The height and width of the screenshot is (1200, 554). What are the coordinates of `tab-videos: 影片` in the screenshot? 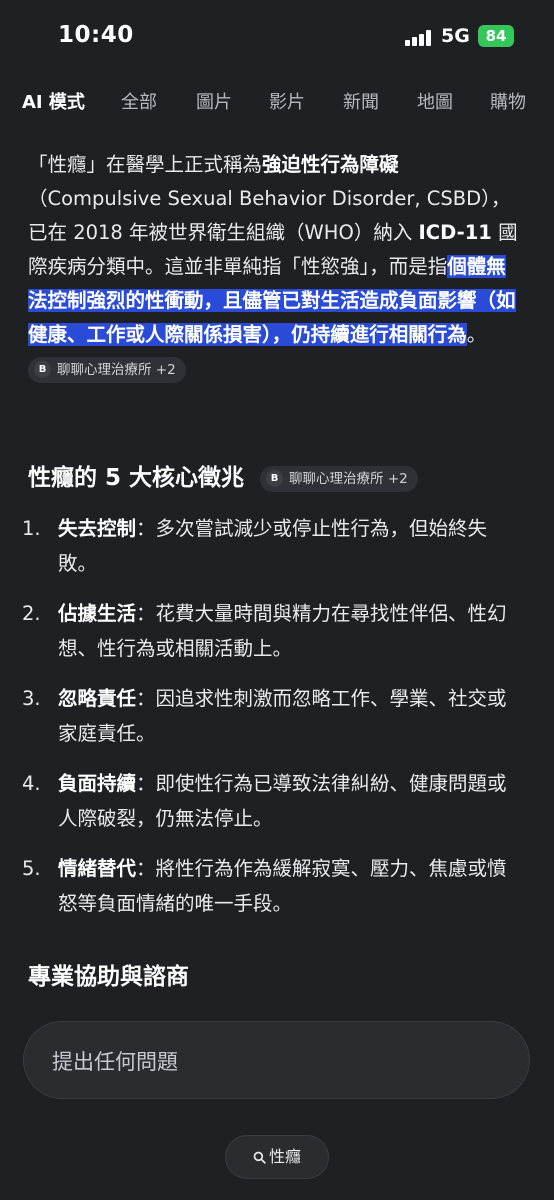 It's located at (287, 101).